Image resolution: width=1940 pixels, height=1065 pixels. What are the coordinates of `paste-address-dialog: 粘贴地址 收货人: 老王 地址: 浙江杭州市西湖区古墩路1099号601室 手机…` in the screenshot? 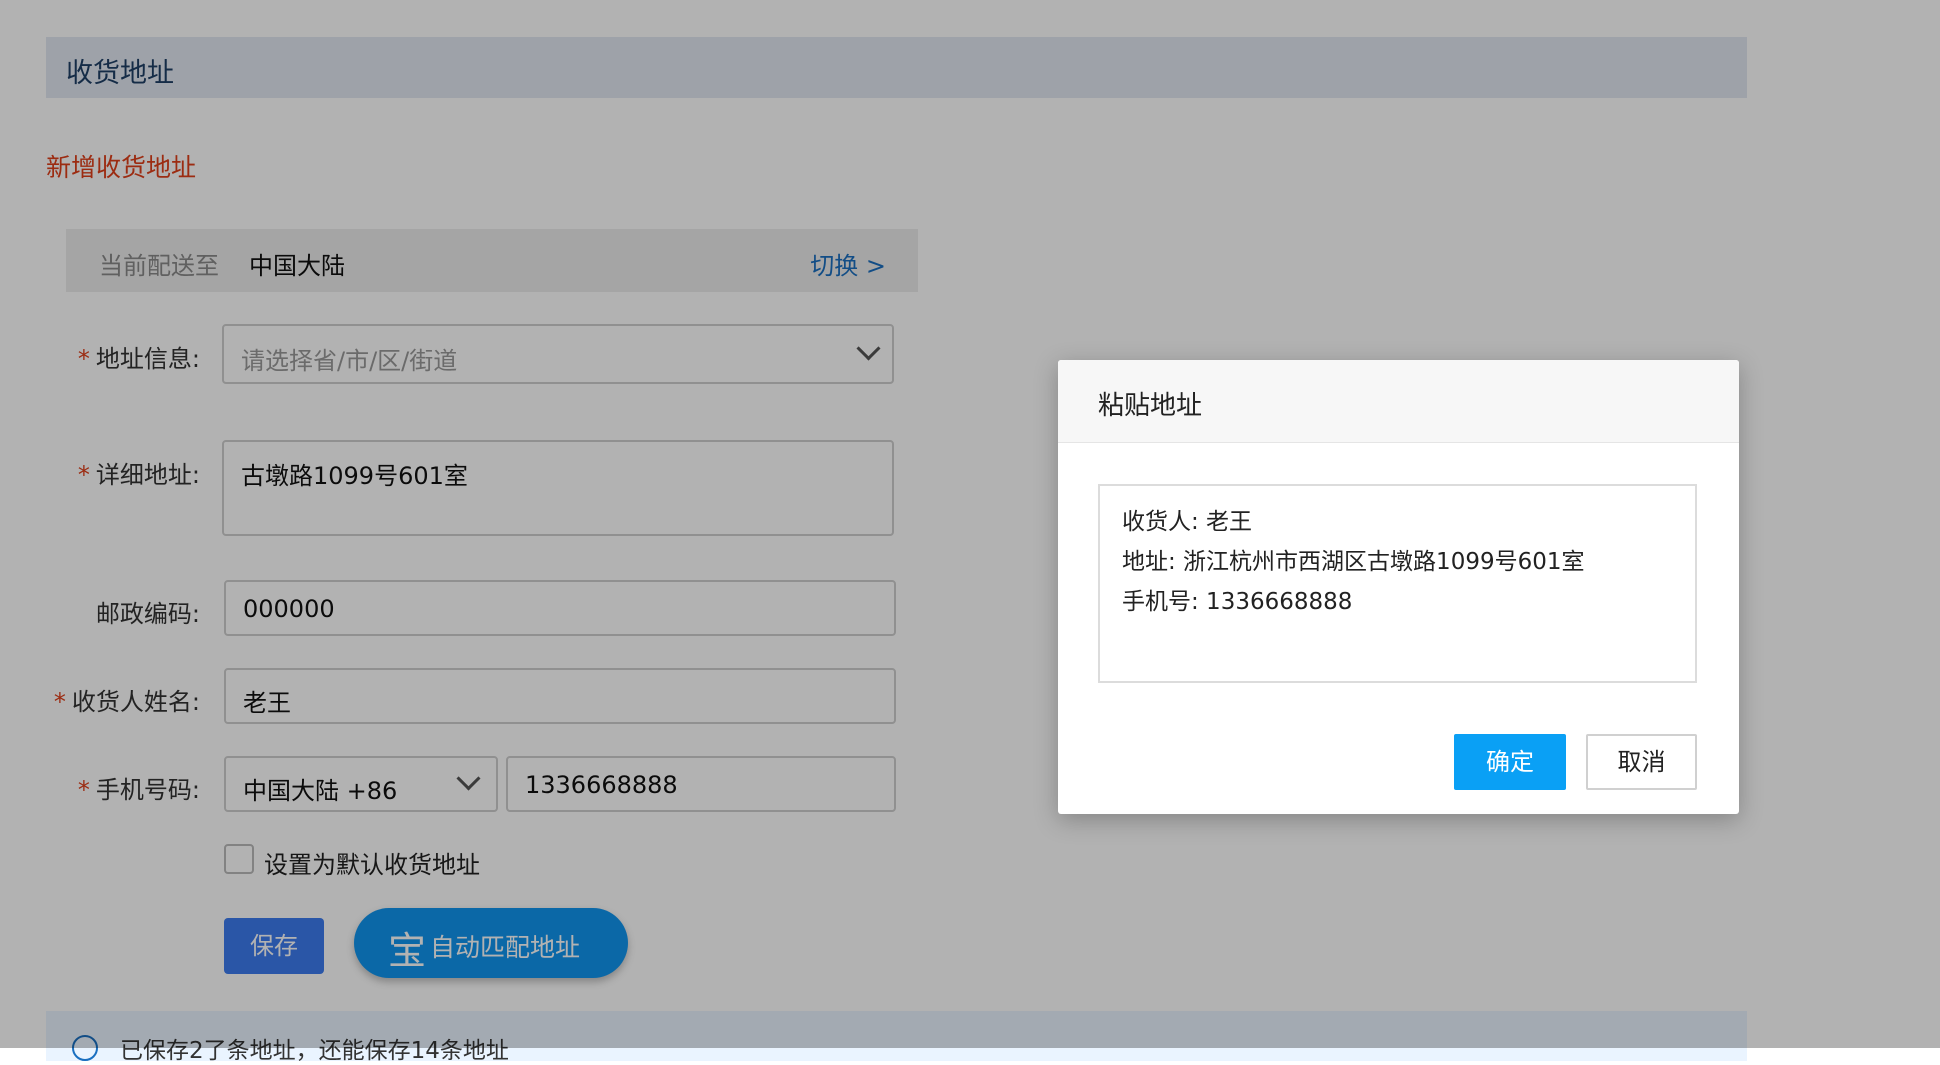 It's located at (1398, 587).